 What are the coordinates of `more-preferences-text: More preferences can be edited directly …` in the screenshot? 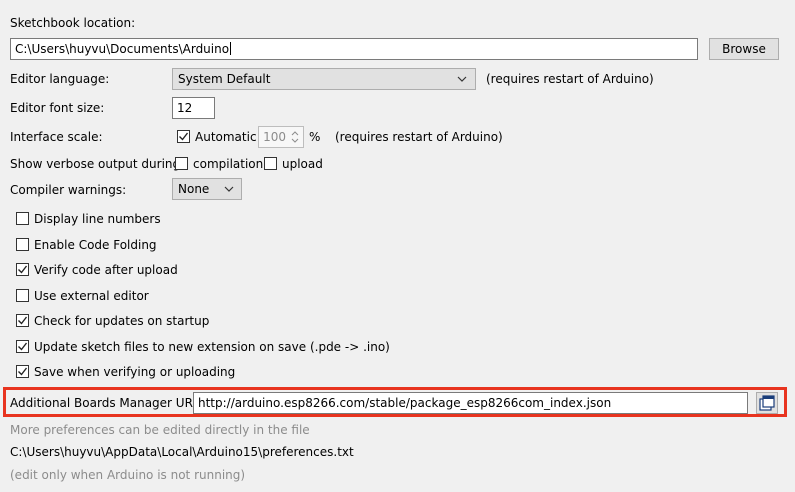 It's located at (160, 430).